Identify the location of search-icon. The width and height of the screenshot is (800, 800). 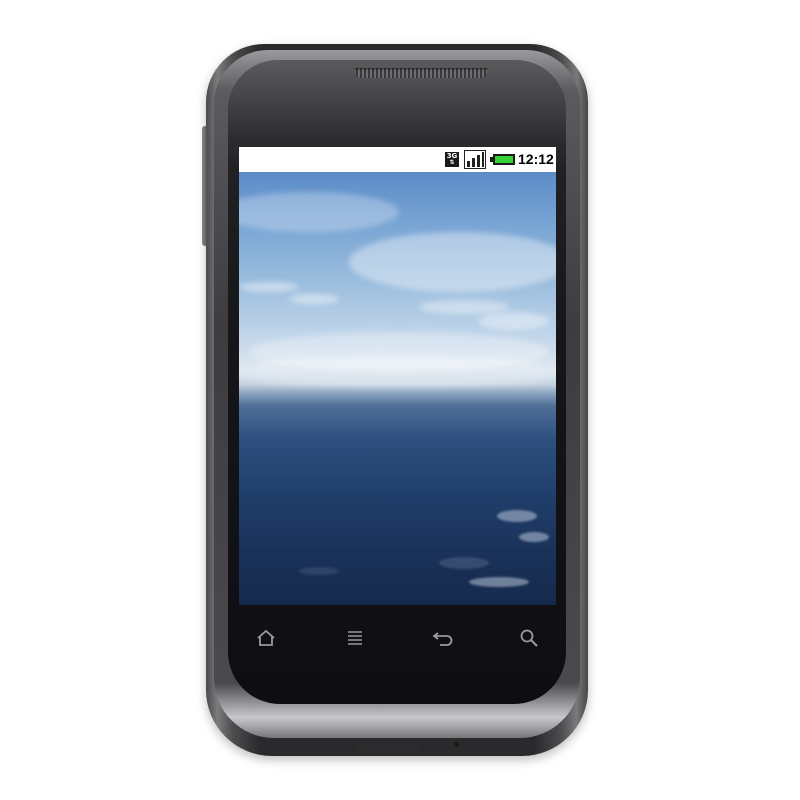
(529, 638).